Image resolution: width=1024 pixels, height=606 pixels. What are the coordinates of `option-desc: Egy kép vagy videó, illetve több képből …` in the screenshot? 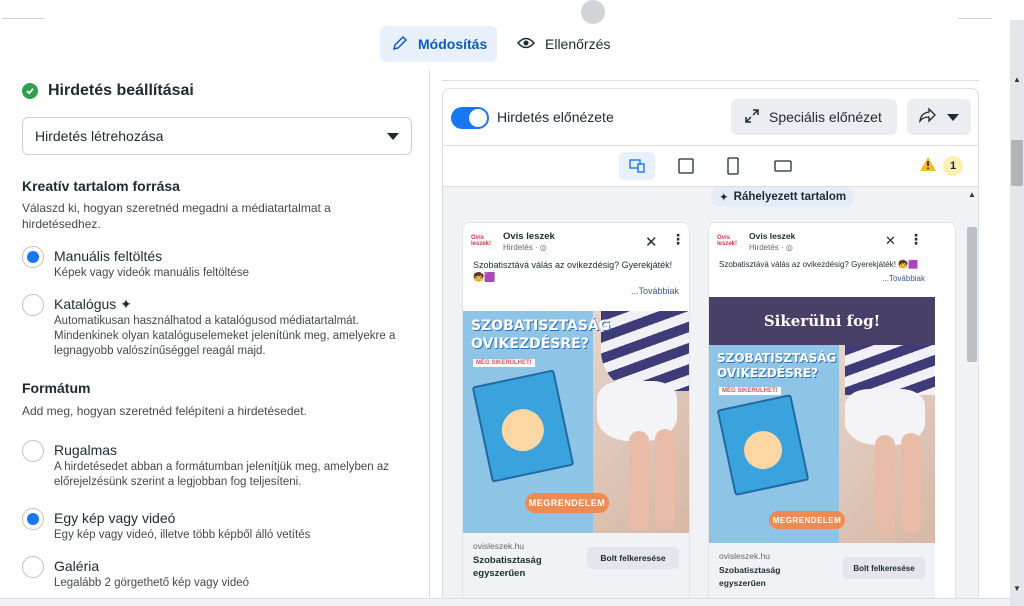 It's located at (182, 535).